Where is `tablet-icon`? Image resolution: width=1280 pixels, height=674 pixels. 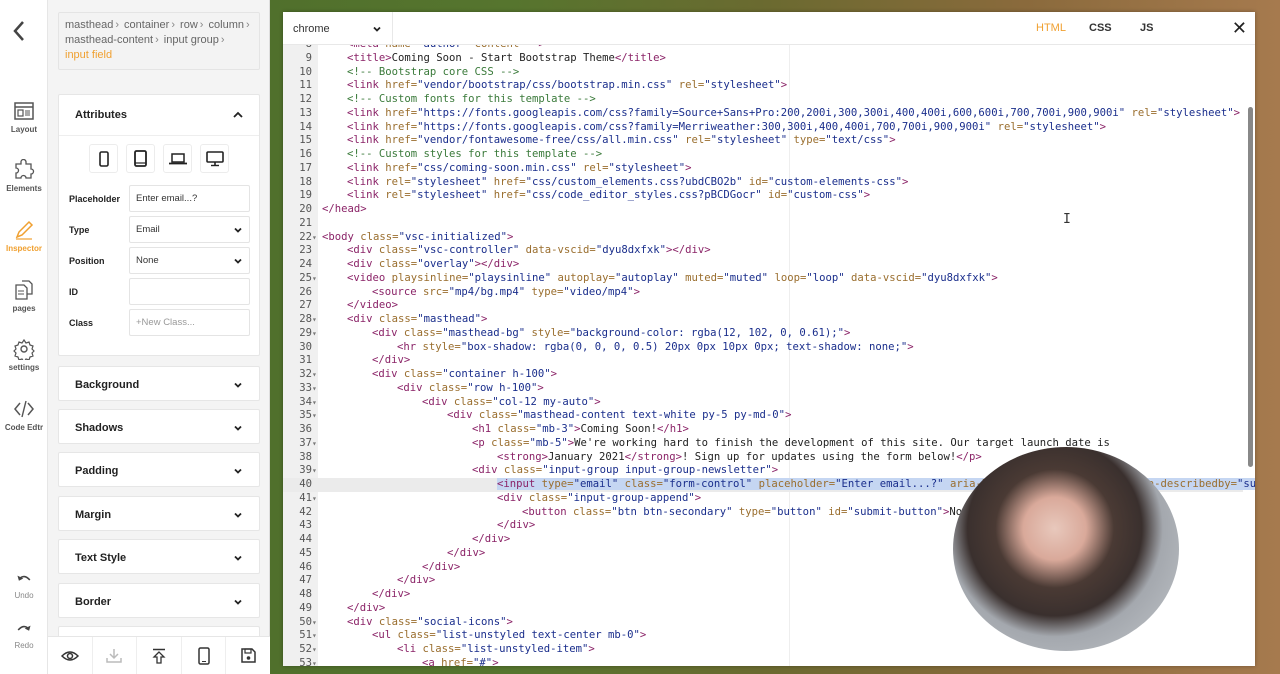 tablet-icon is located at coordinates (140, 158).